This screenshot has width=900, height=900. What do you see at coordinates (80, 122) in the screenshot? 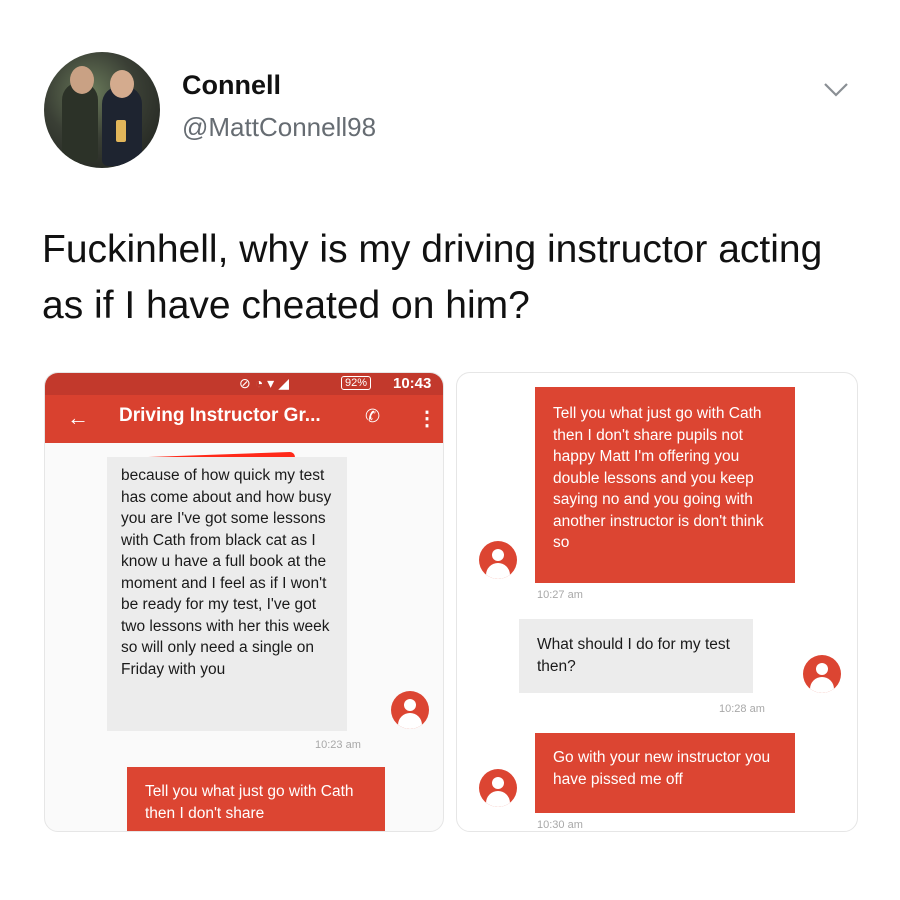
I see `avatar-person-left` at bounding box center [80, 122].